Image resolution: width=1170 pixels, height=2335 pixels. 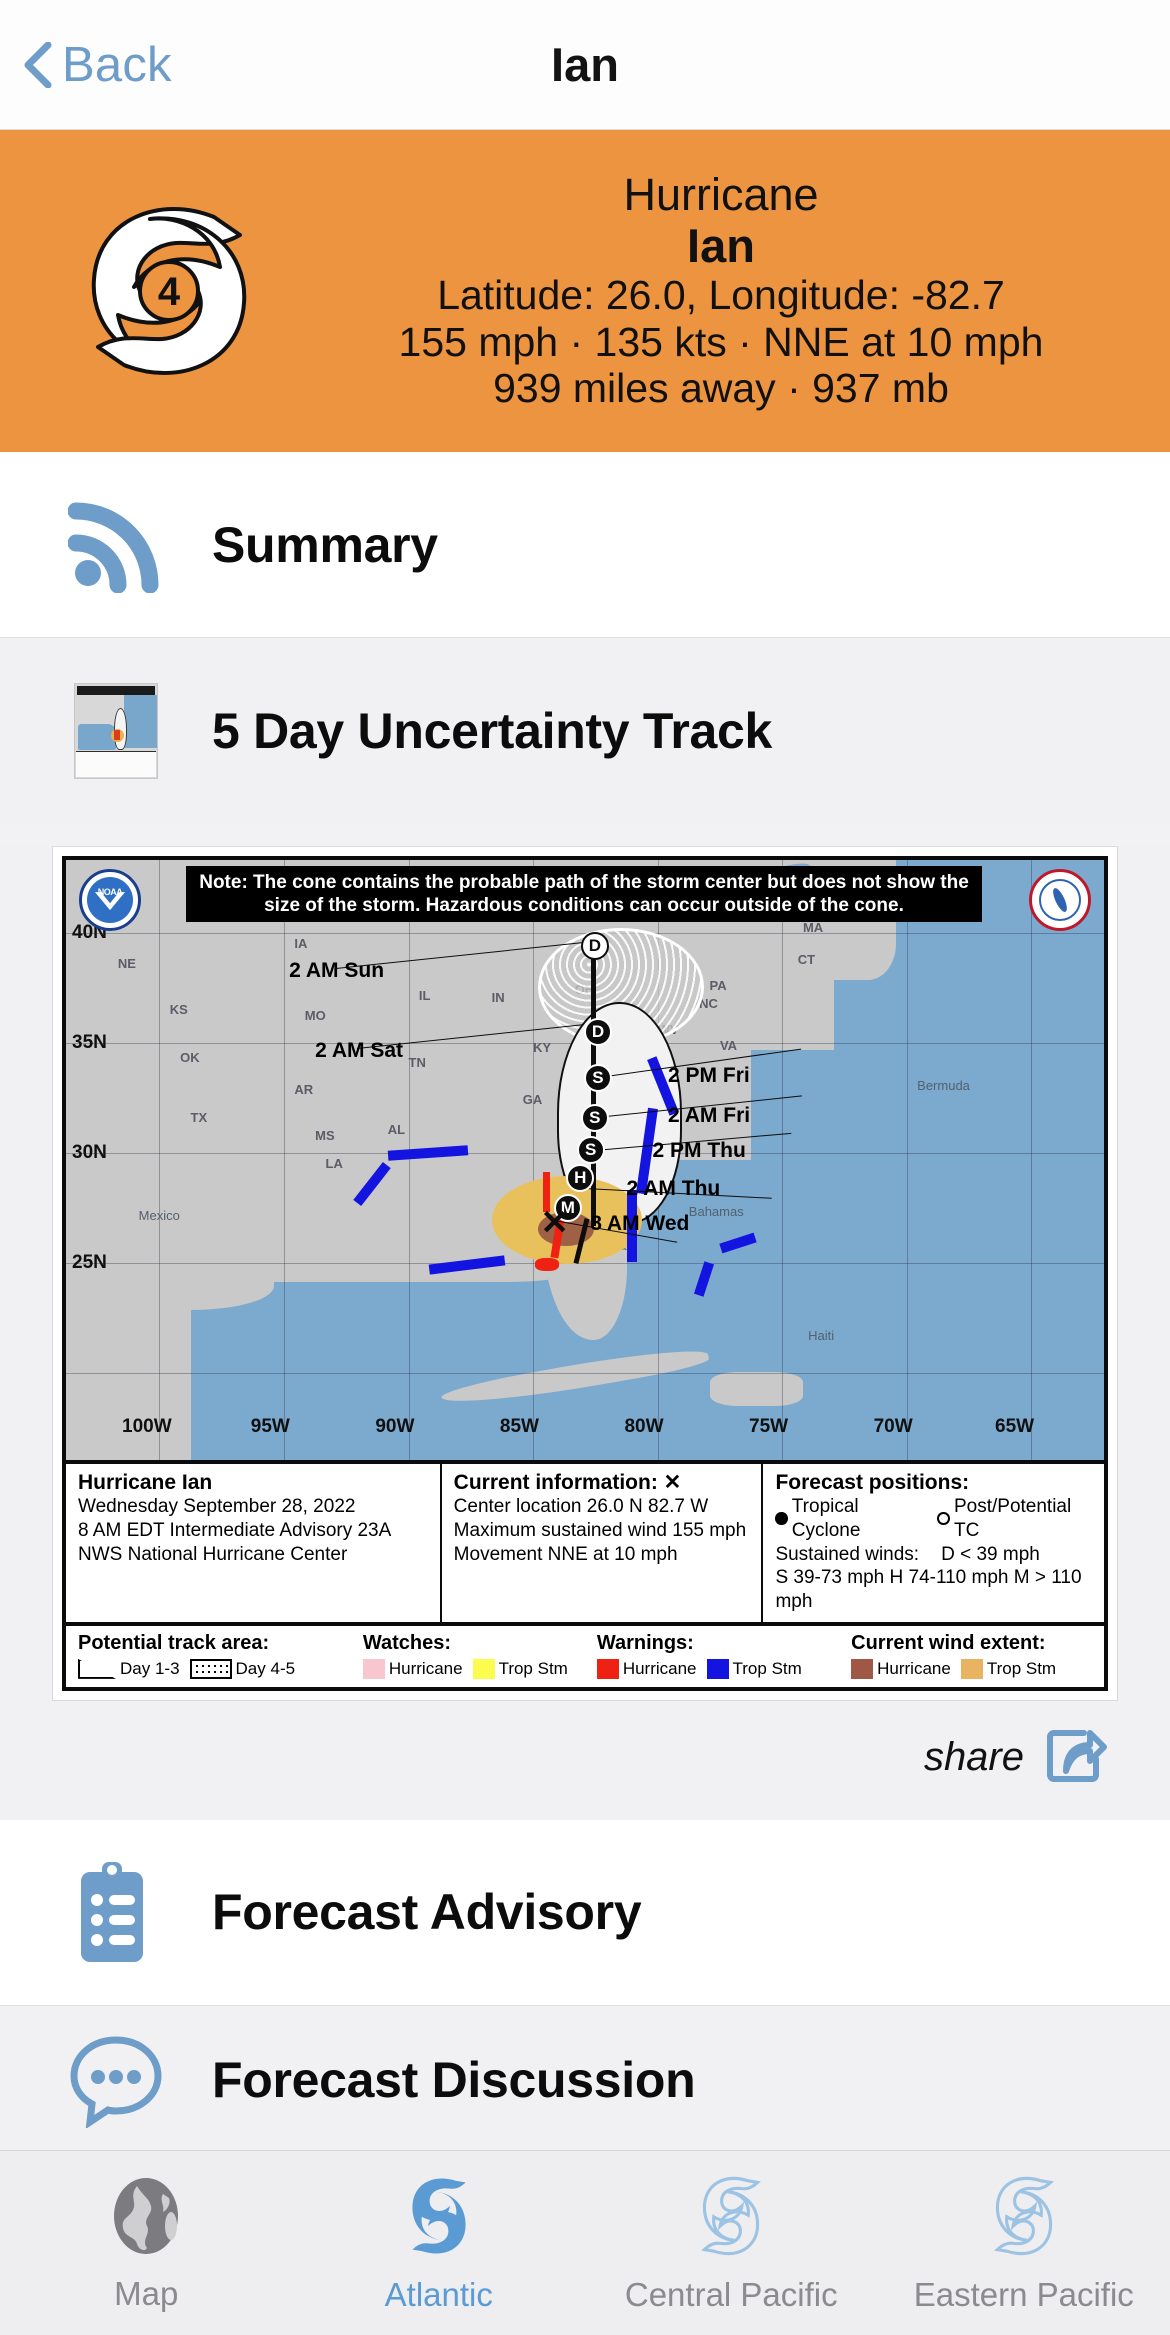 I want to click on storm-type: Hurricane, so click(x=721, y=194).